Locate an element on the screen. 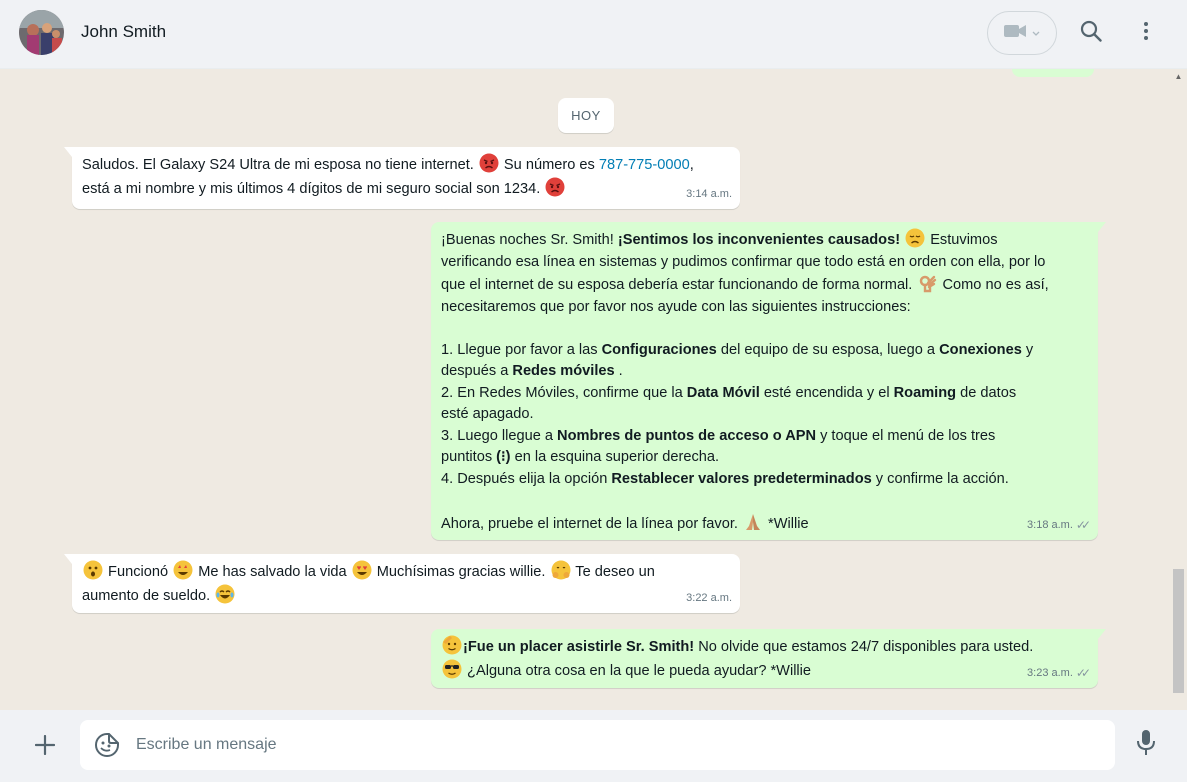  tears-of-joy-face-icon is located at coordinates (225, 593).